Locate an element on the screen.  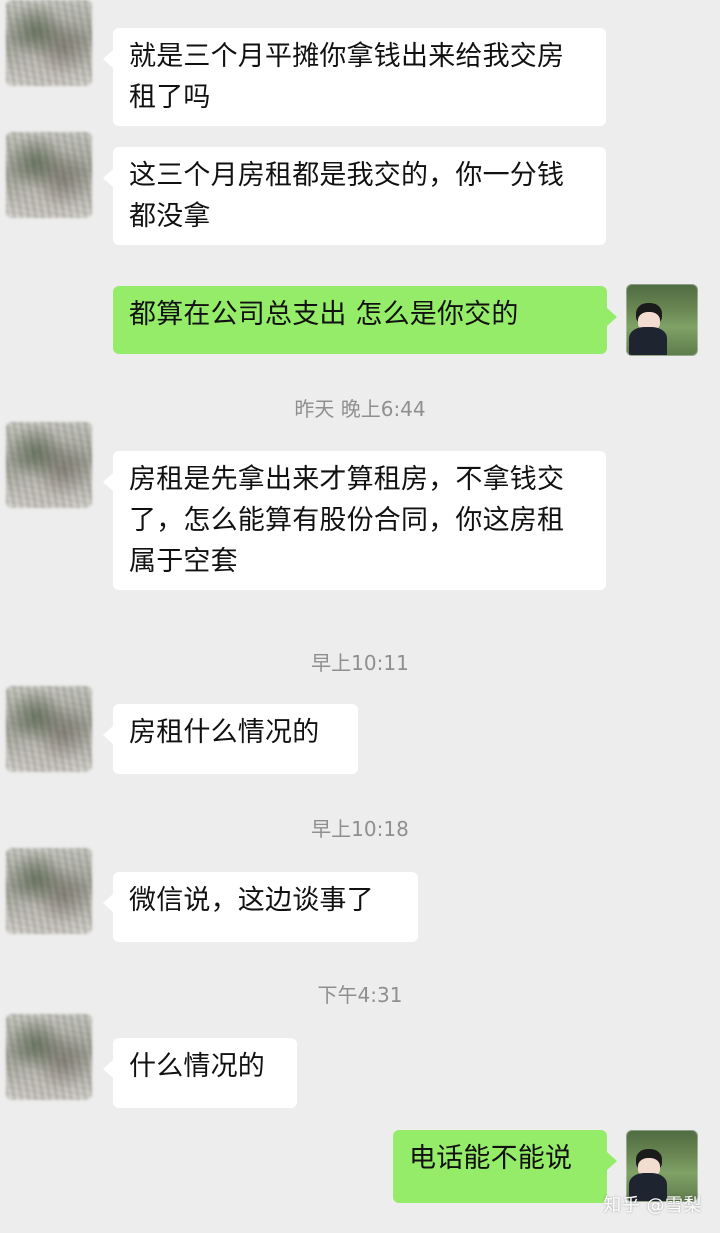
message-text: 什么情况的 is located at coordinates (197, 1066).